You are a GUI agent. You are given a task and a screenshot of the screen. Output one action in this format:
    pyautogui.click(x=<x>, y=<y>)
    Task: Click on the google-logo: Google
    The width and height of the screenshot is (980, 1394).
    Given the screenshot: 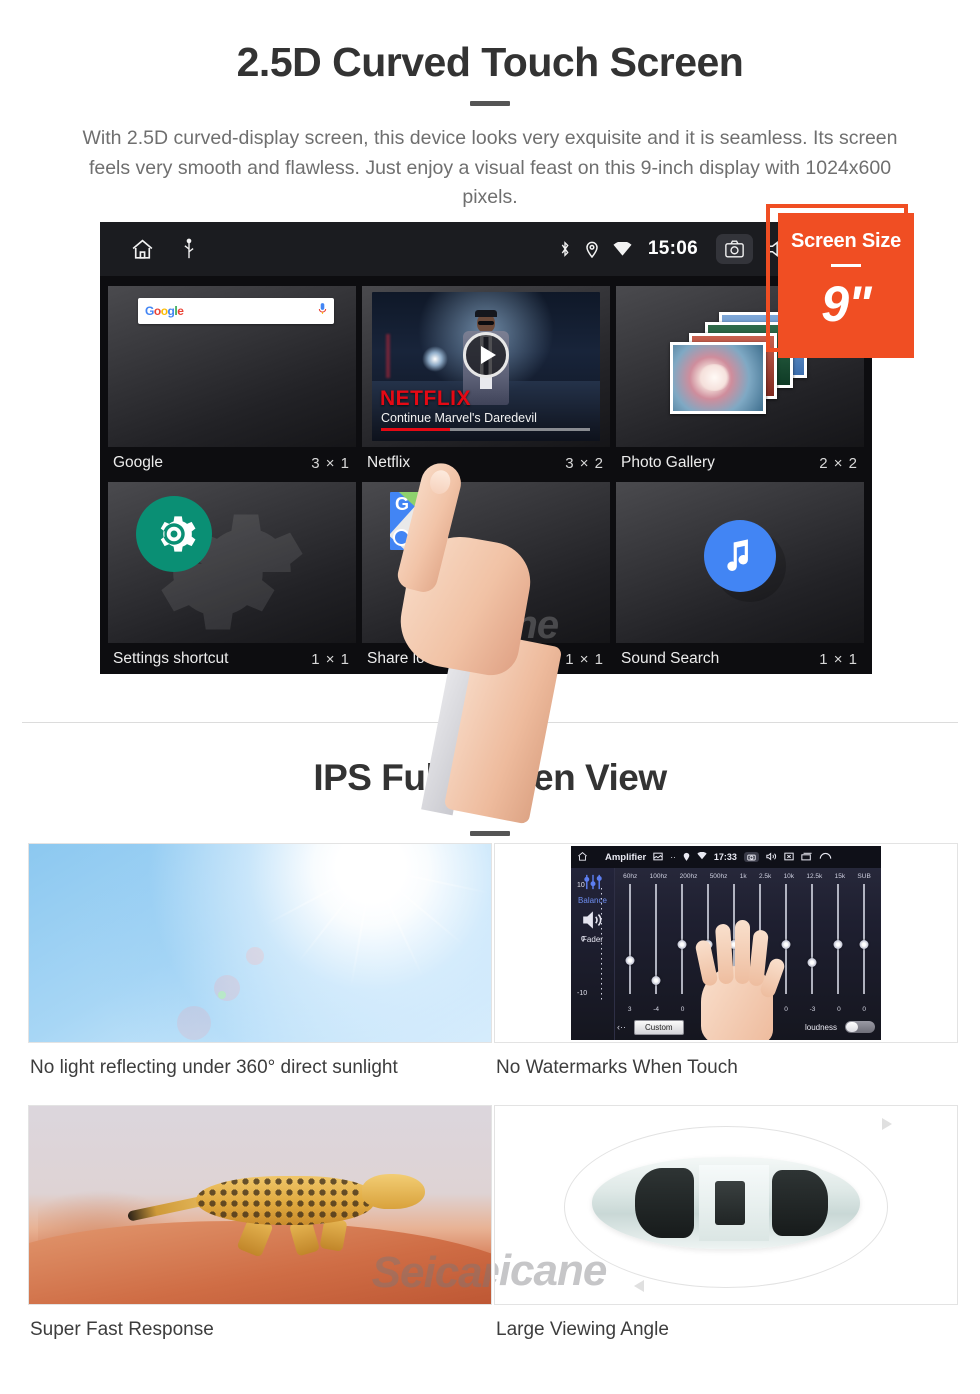 What is the action you would take?
    pyautogui.click(x=164, y=311)
    